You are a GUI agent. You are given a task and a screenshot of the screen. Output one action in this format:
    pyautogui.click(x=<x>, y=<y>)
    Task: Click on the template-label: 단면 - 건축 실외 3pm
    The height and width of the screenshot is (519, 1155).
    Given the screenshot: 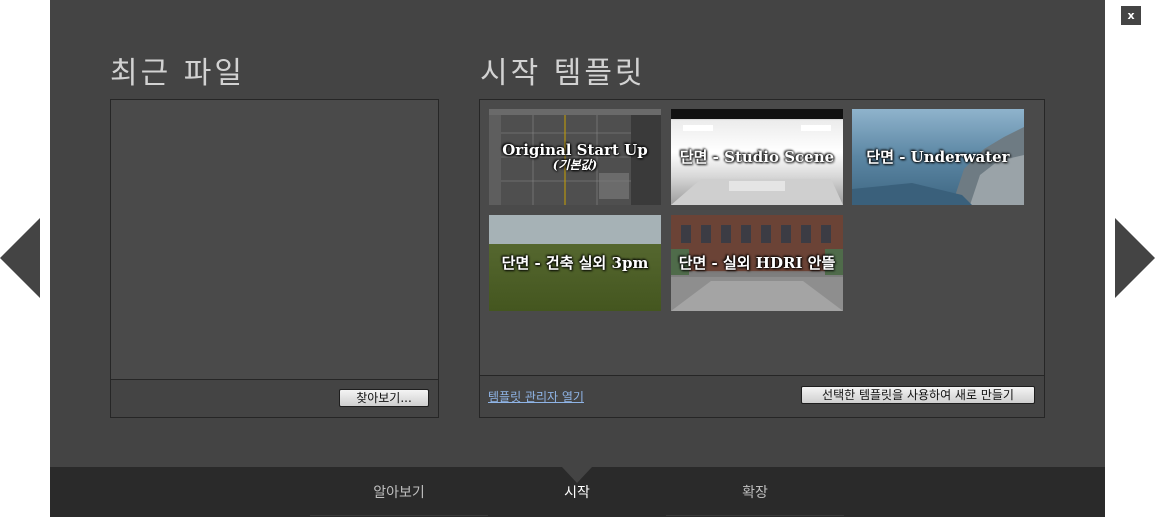 What is the action you would take?
    pyautogui.click(x=575, y=263)
    